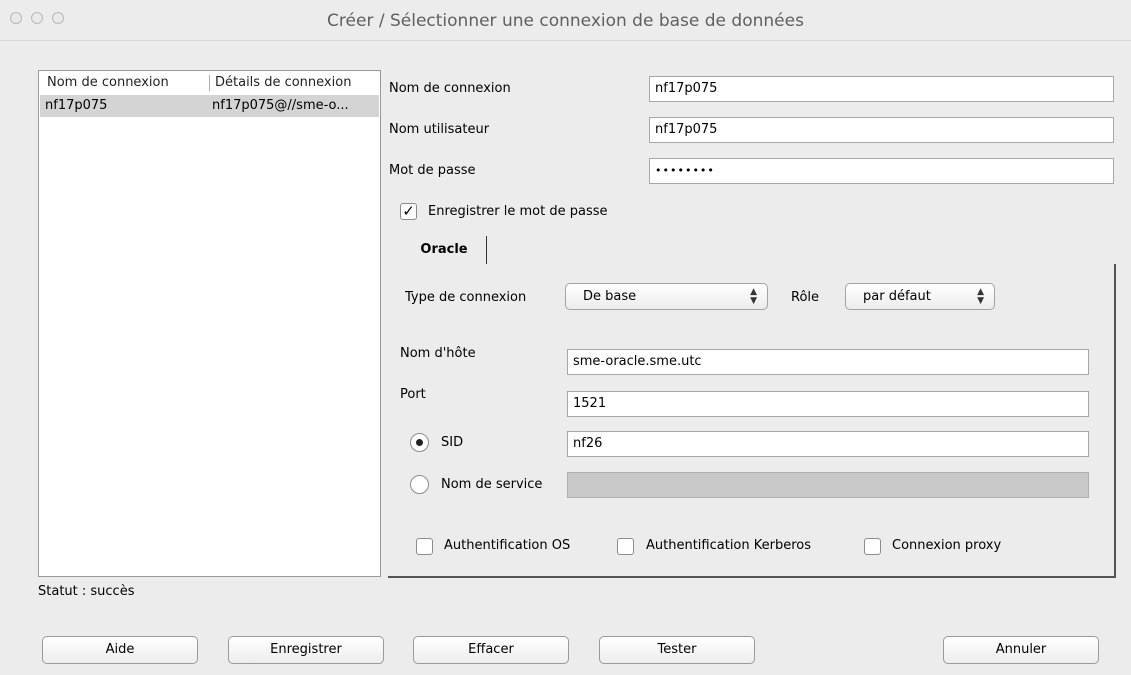 Image resolution: width=1131 pixels, height=675 pixels. I want to click on role-label: Rôle, so click(805, 297).